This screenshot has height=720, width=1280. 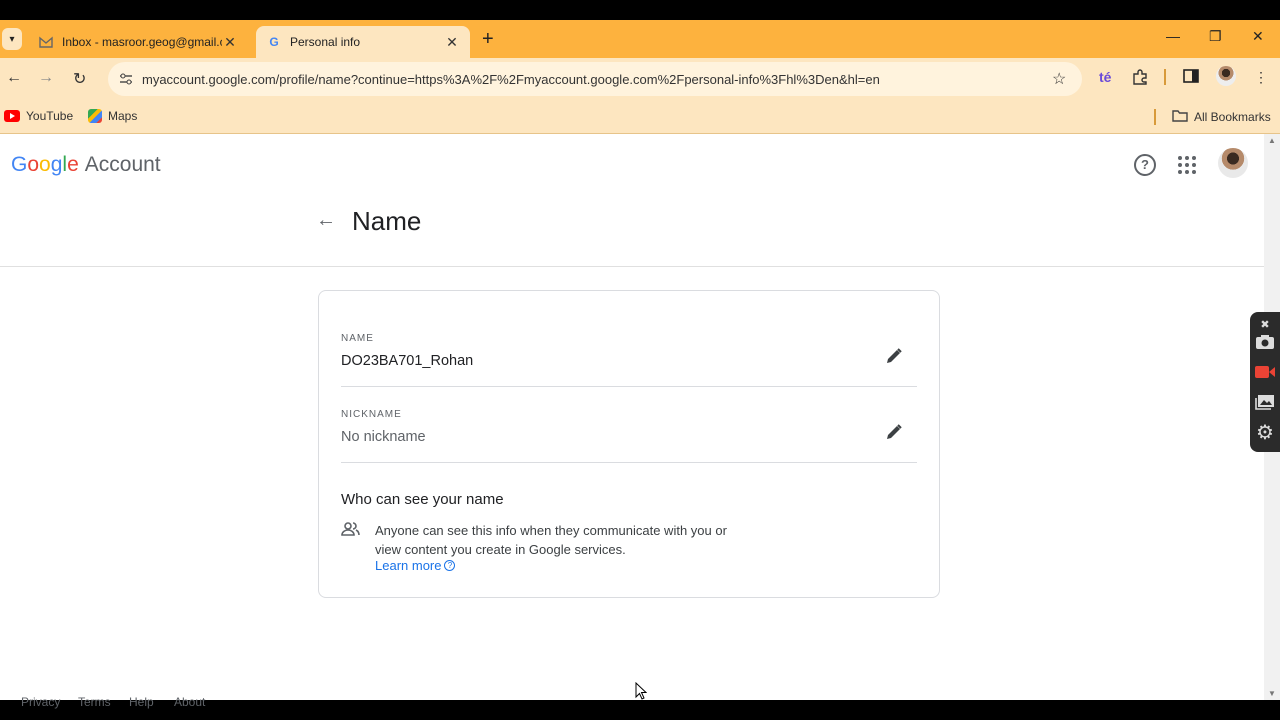 I want to click on scroll-down-icon: ▼, so click(x=1272, y=693).